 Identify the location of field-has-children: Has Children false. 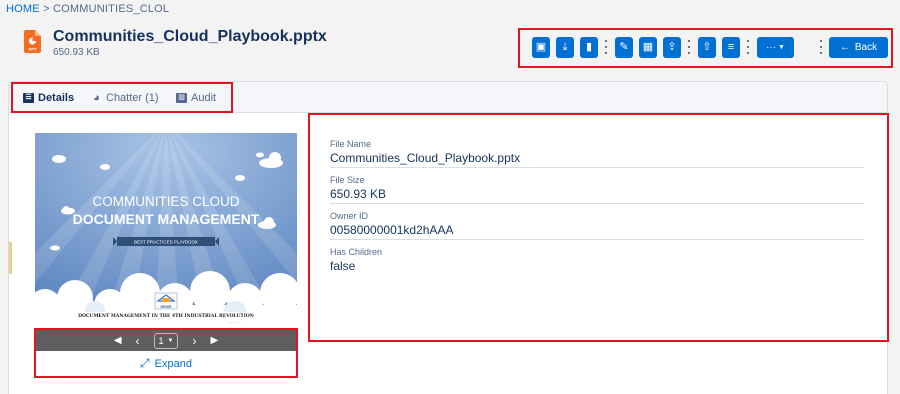
(597, 260).